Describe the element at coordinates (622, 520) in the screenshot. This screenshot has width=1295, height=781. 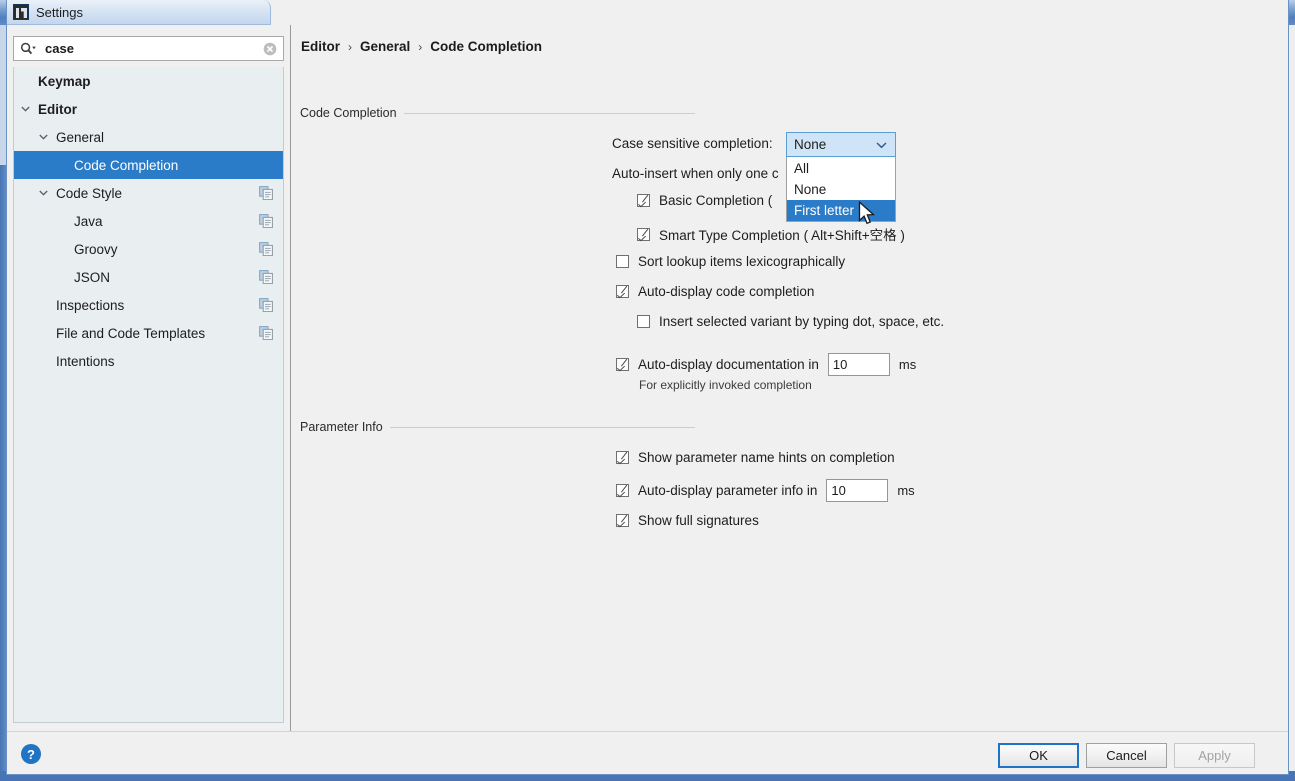
I see `show-full-signatures-checkbox` at that location.